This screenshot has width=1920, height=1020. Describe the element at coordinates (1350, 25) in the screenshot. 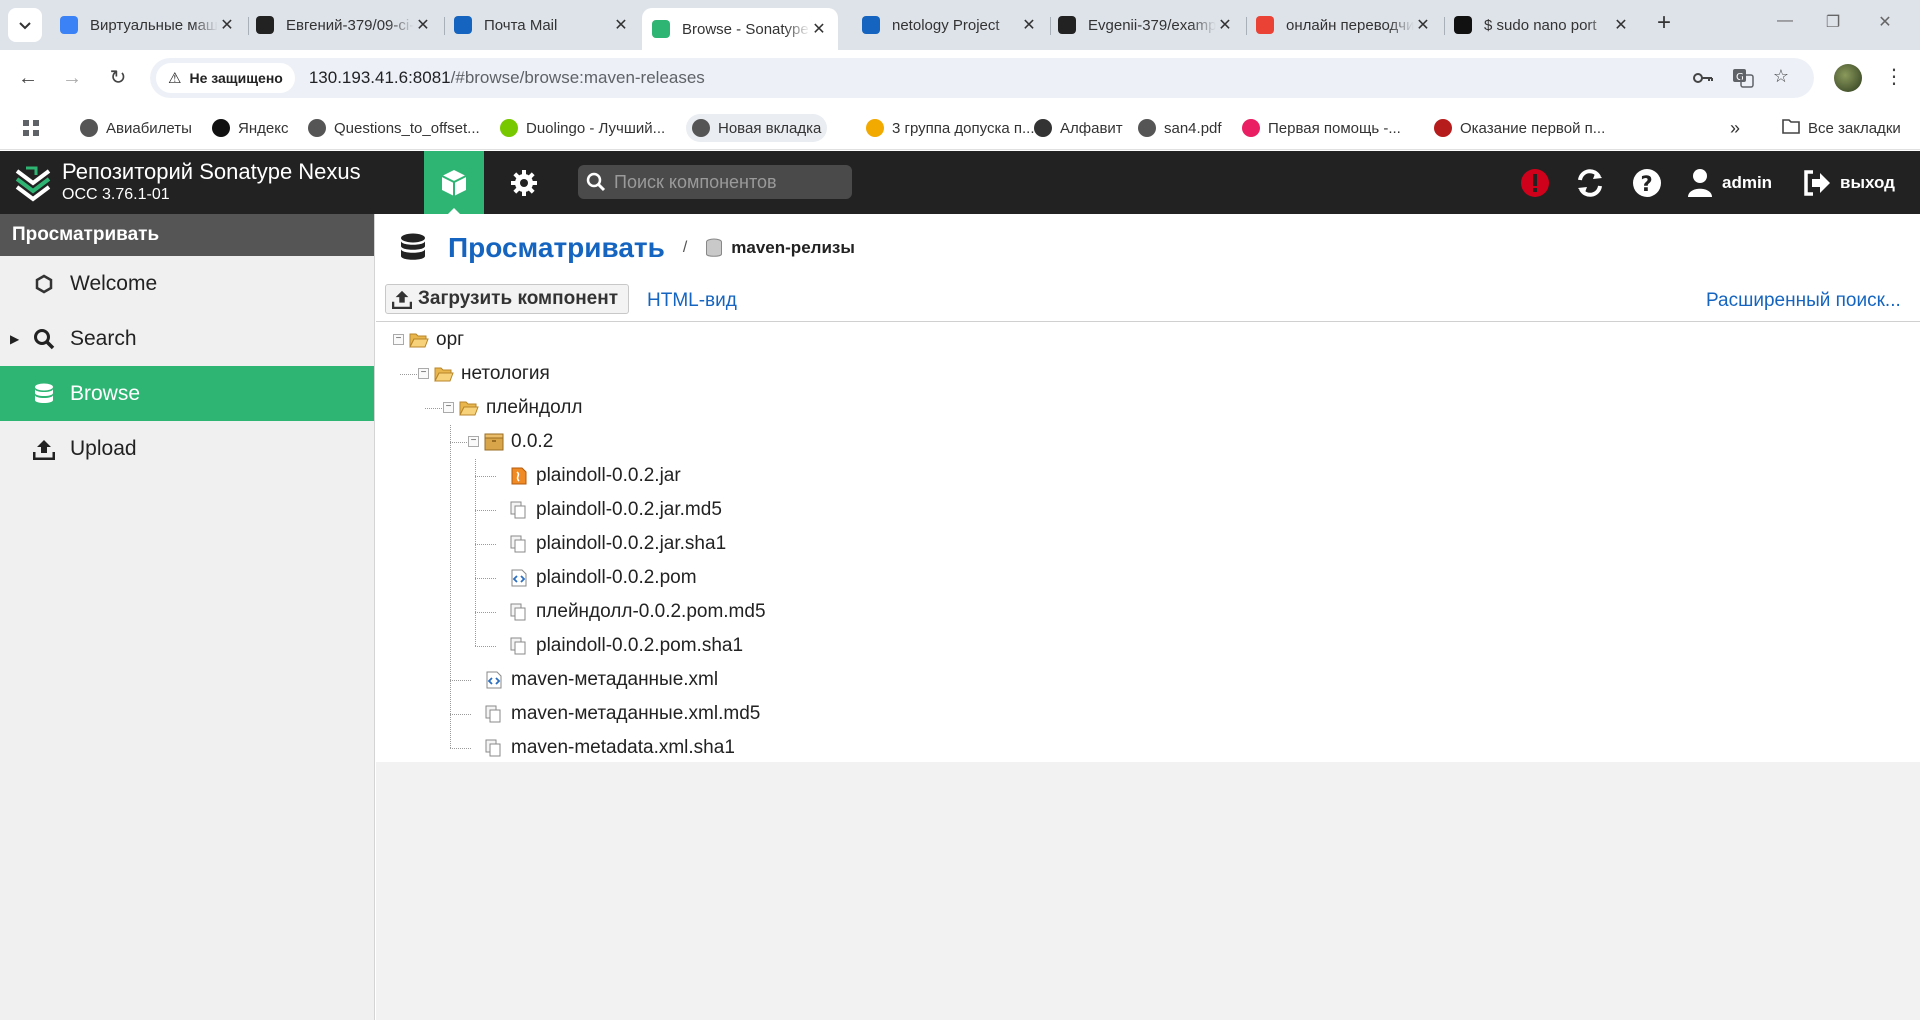

I see `tab-title: онлайн переводчик` at that location.